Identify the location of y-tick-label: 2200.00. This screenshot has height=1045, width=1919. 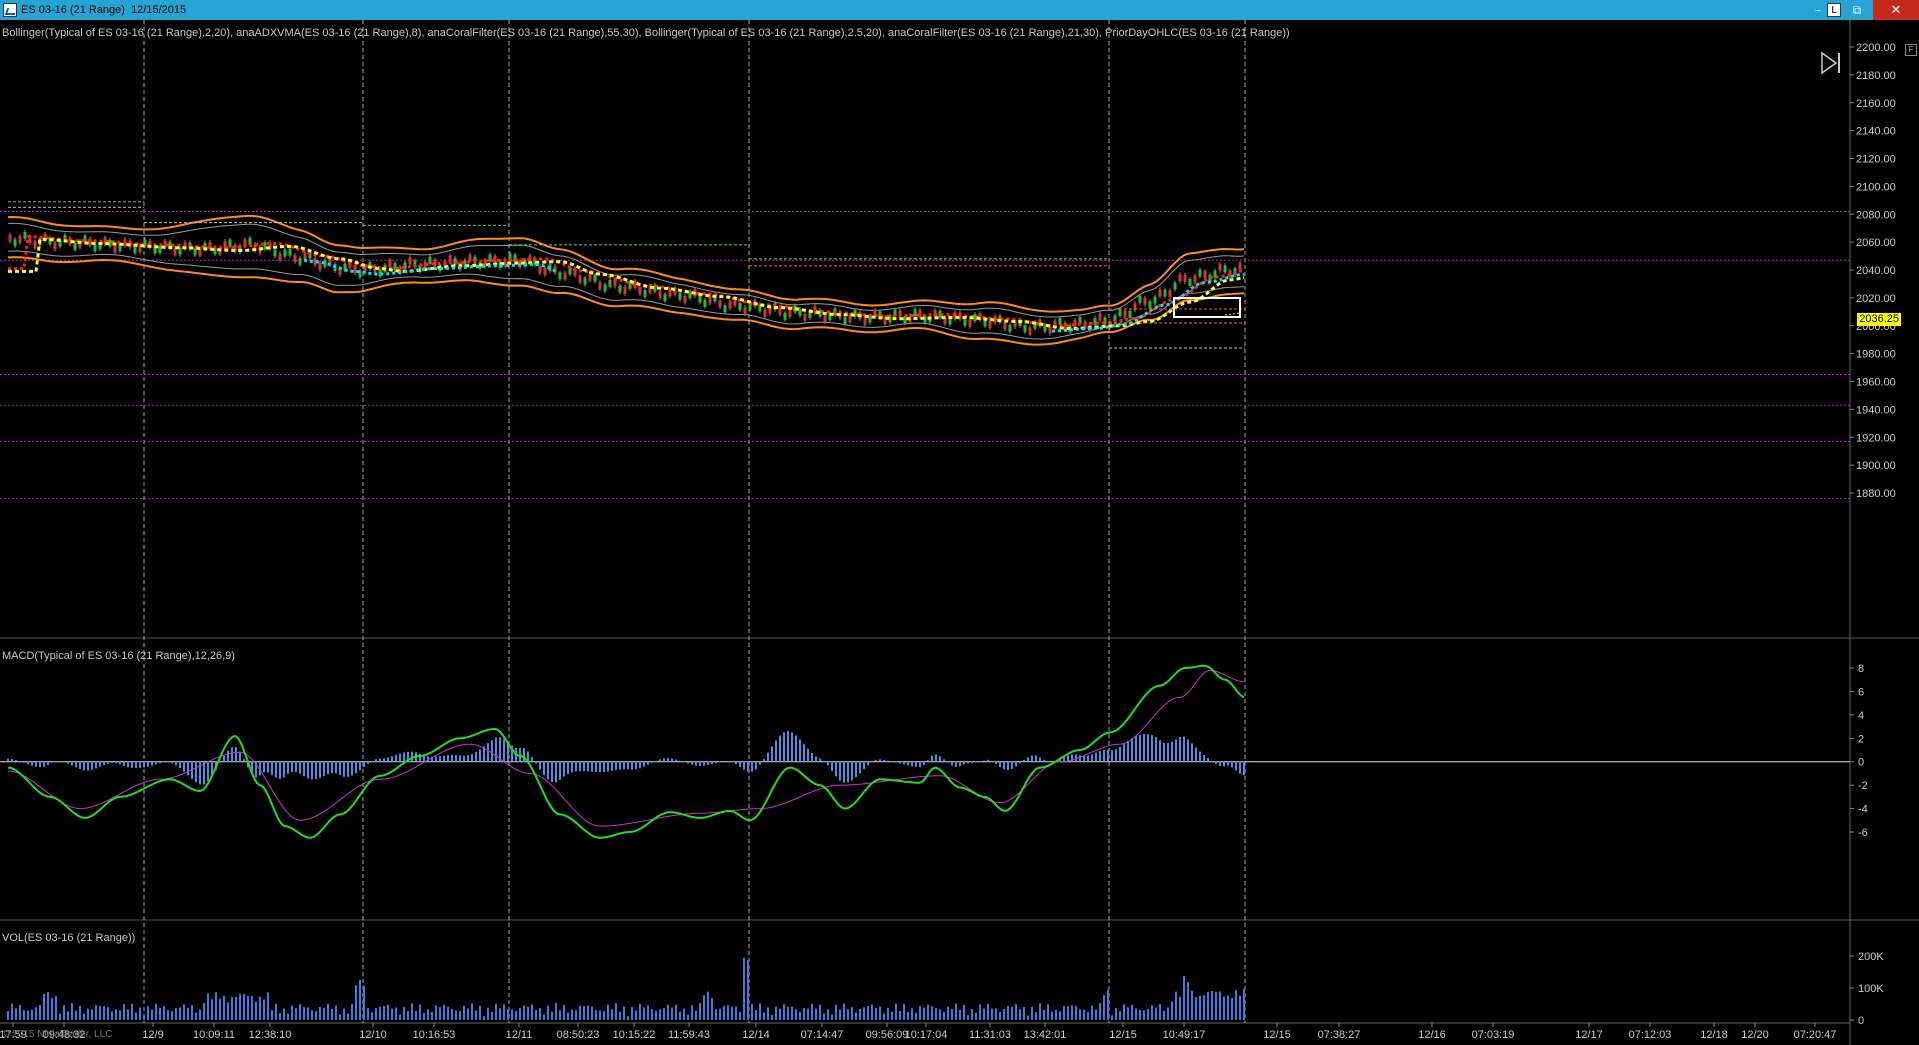
(1876, 48).